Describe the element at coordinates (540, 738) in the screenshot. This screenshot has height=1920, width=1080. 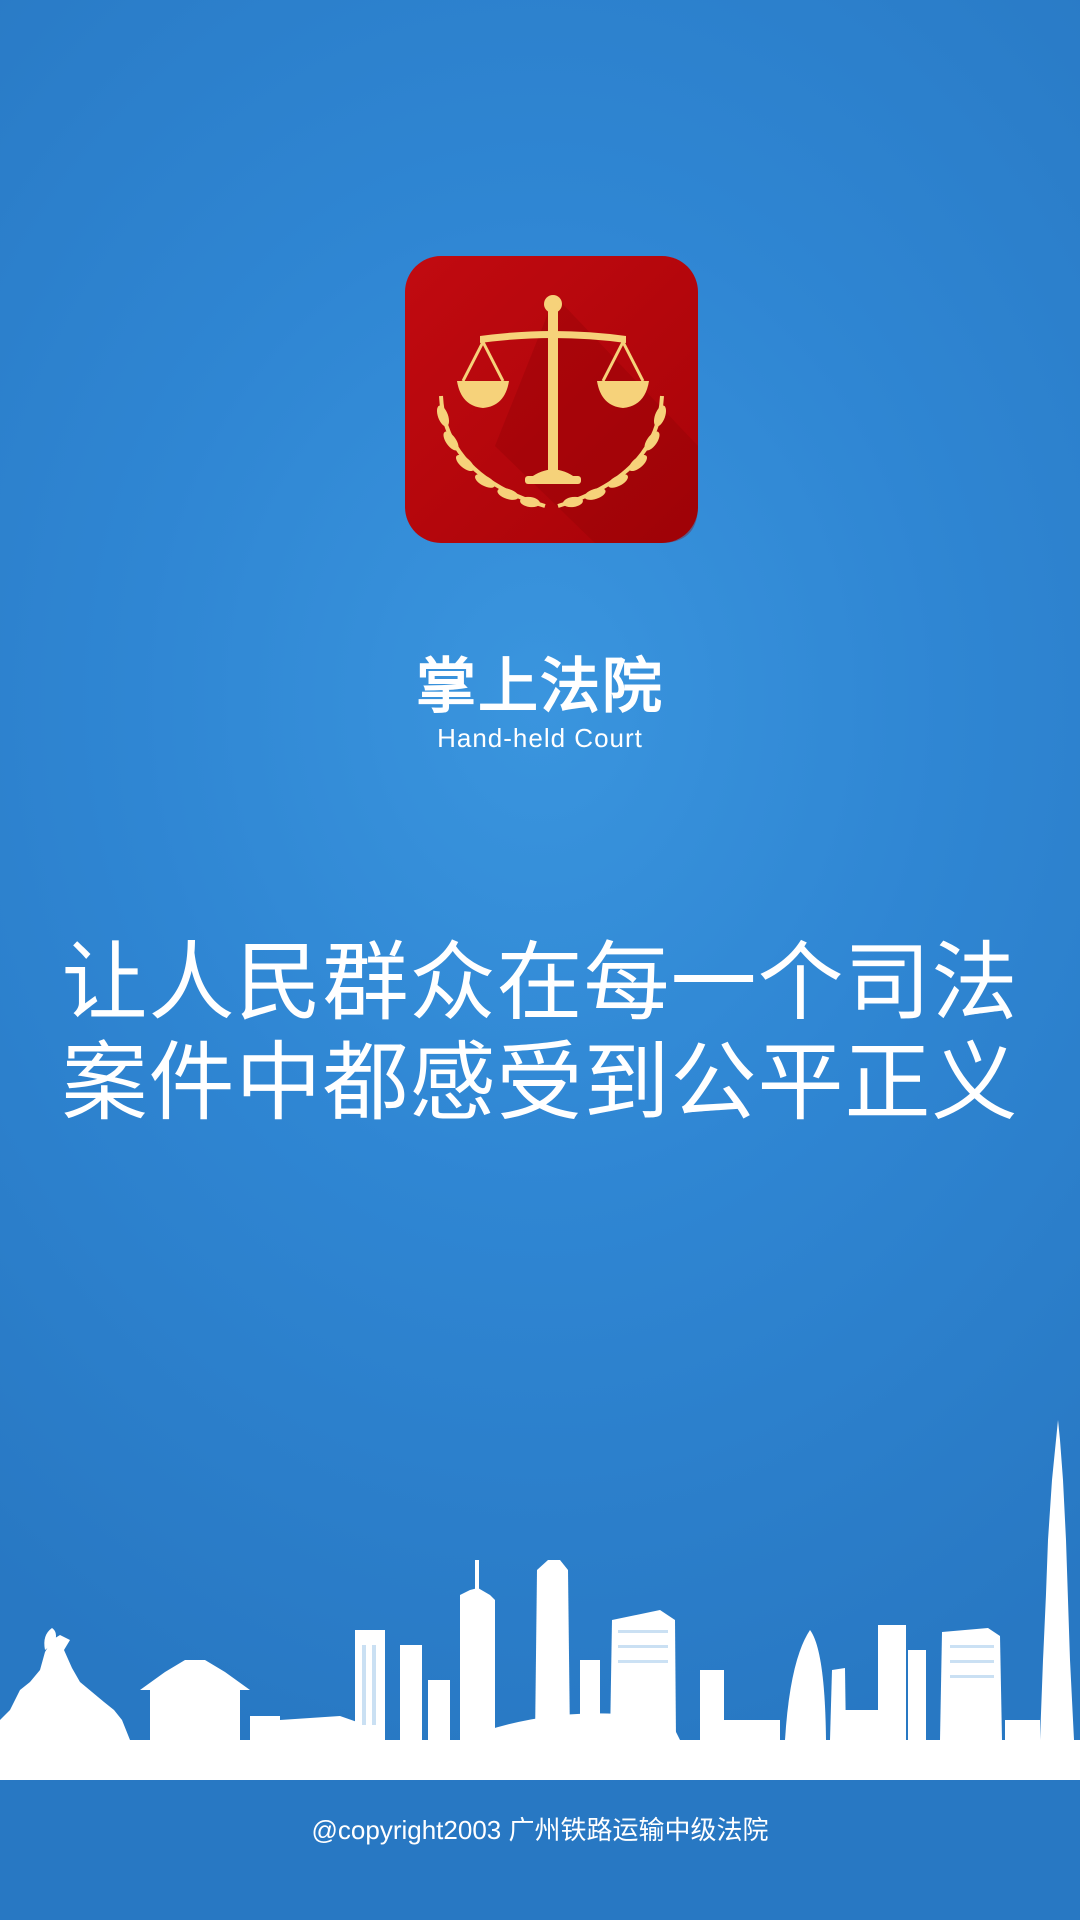
I see `app-subtitle: Hand-held Court` at that location.